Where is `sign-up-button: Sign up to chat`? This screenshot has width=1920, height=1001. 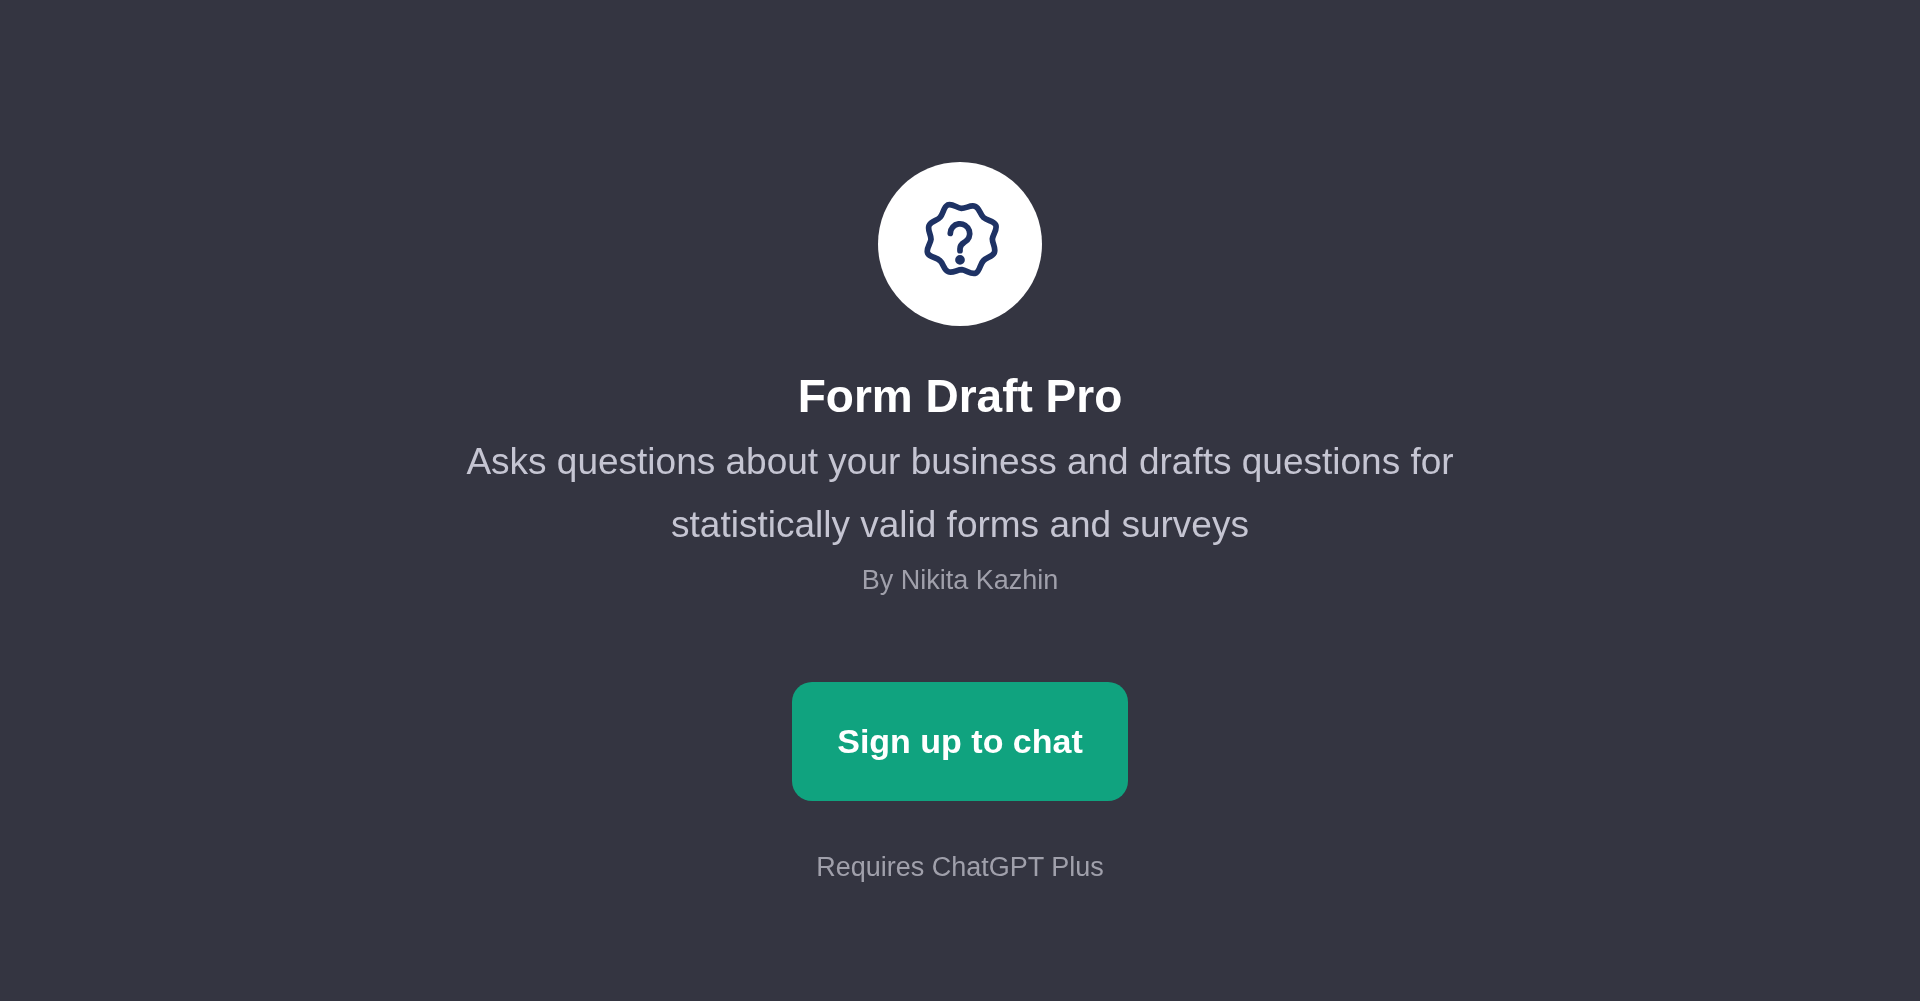 sign-up-button: Sign up to chat is located at coordinates (960, 741).